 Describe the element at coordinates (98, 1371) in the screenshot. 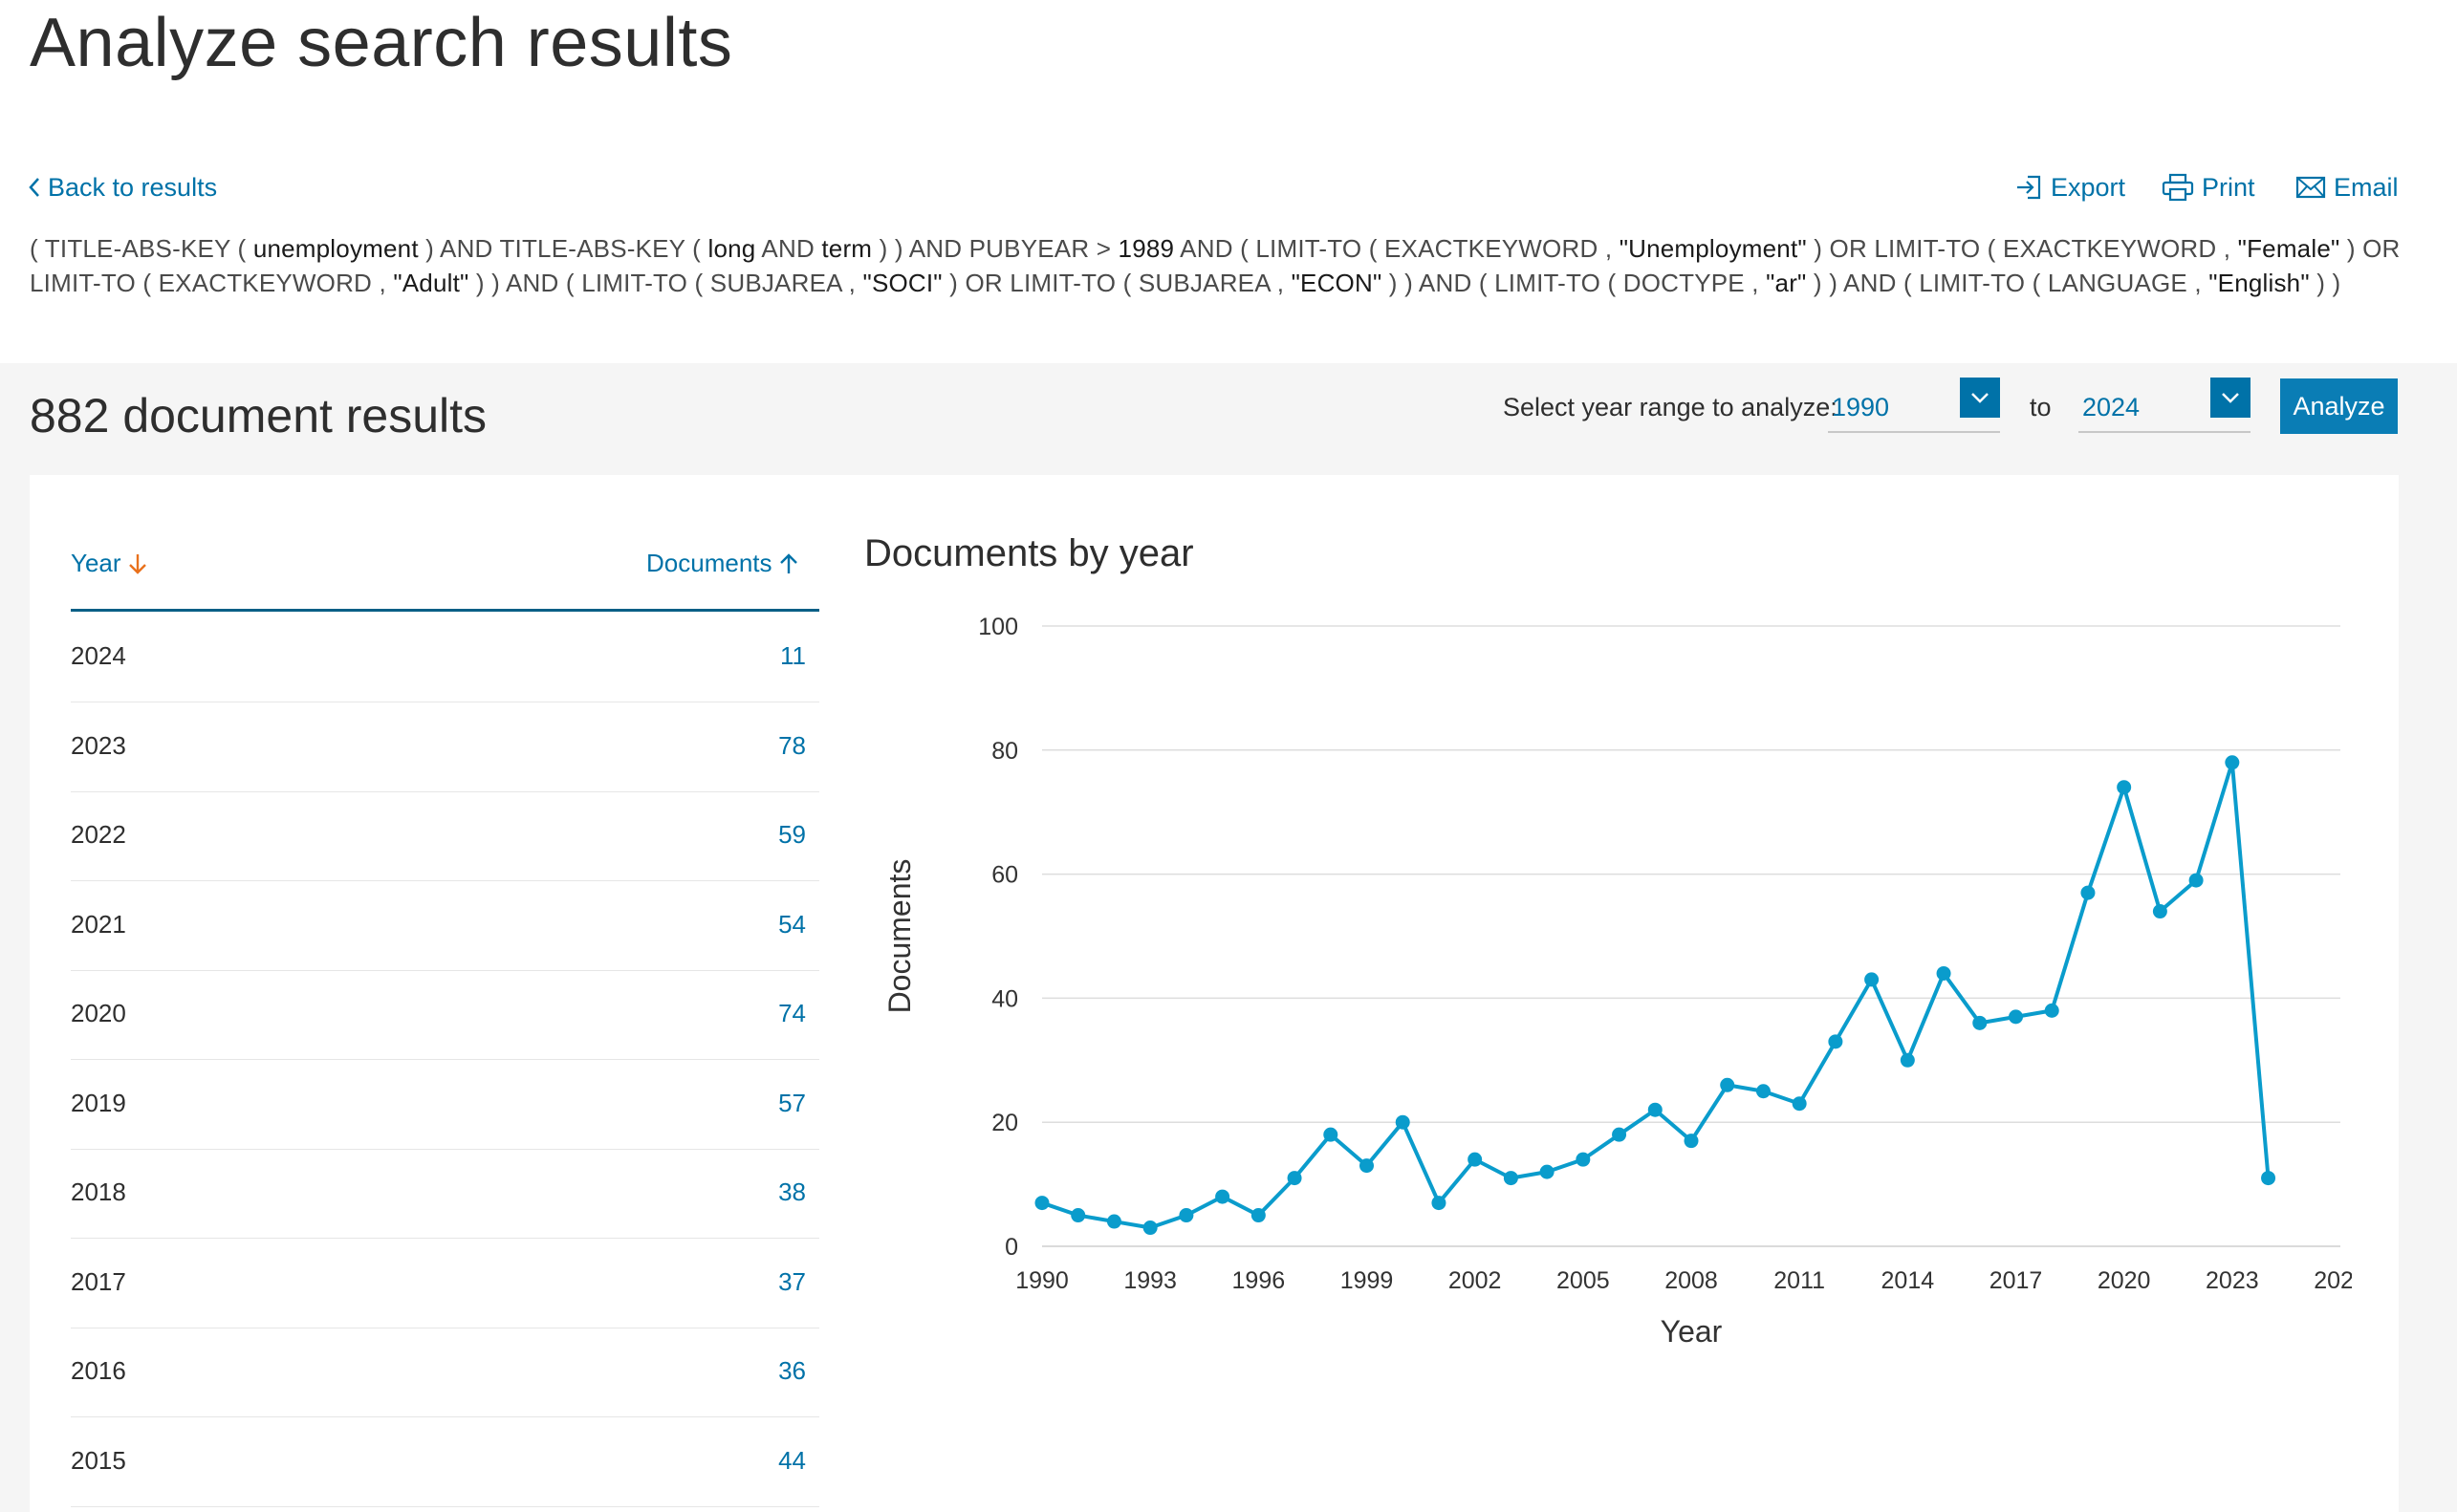

I see `row-year: 2016` at that location.